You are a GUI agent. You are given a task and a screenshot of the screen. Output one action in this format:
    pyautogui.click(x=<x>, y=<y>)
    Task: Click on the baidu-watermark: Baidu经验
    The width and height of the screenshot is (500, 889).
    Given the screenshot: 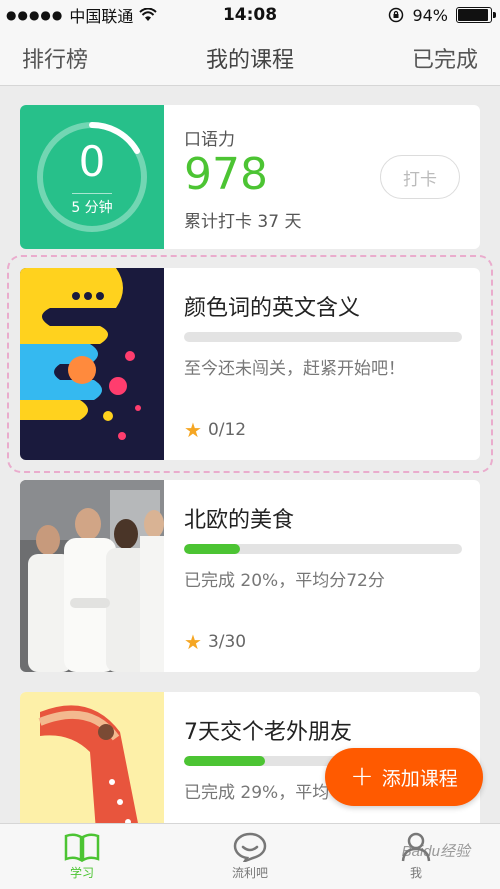 What is the action you would take?
    pyautogui.click(x=435, y=851)
    